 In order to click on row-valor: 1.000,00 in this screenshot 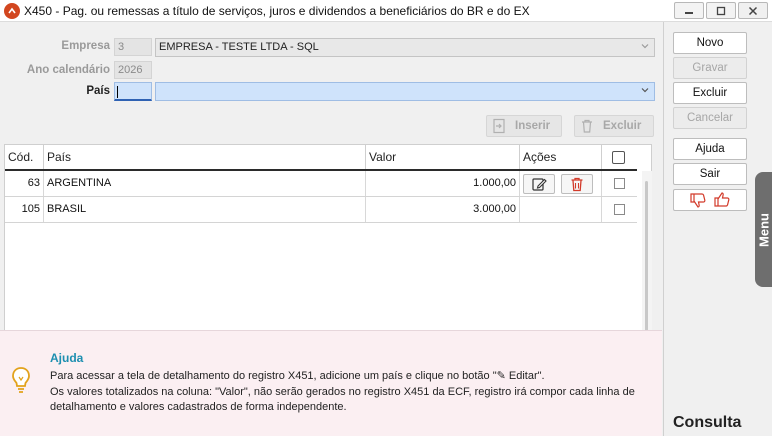, I will do `click(443, 183)`.